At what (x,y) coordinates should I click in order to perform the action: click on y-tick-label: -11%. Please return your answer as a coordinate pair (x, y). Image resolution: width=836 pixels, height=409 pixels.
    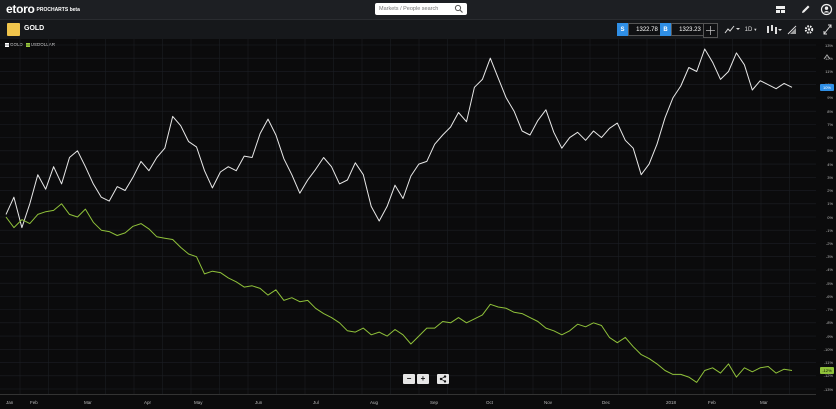
    Looking at the image, I should click on (828, 363).